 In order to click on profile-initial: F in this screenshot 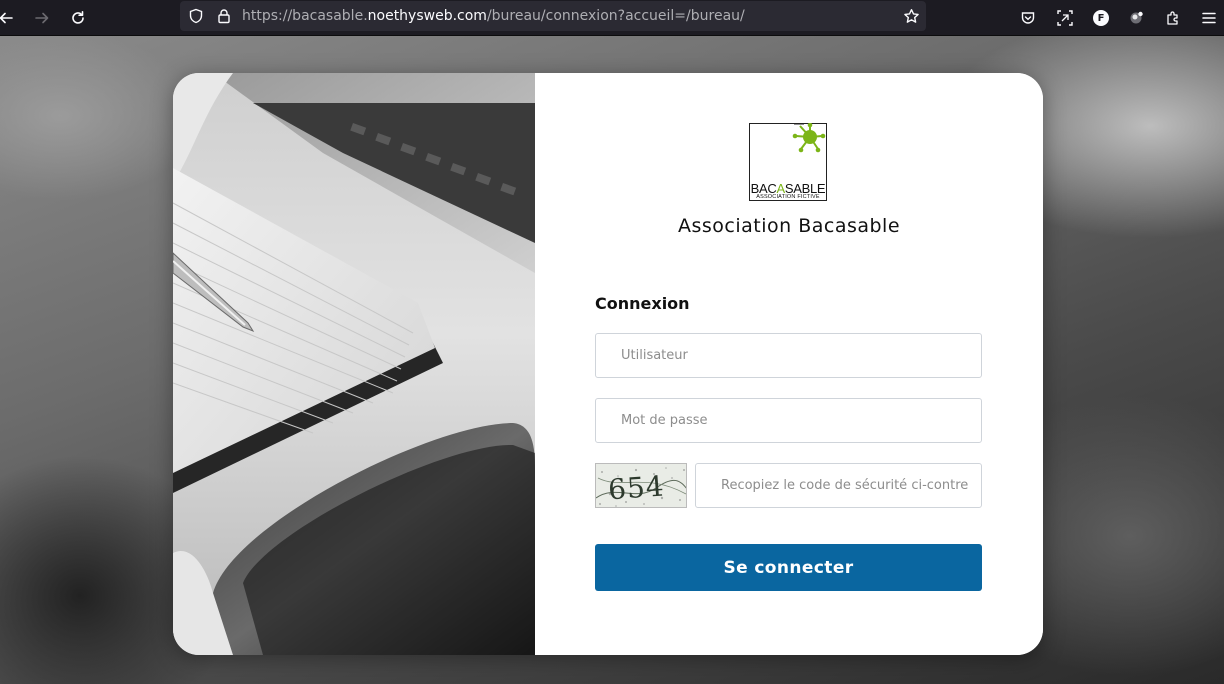, I will do `click(1101, 18)`.